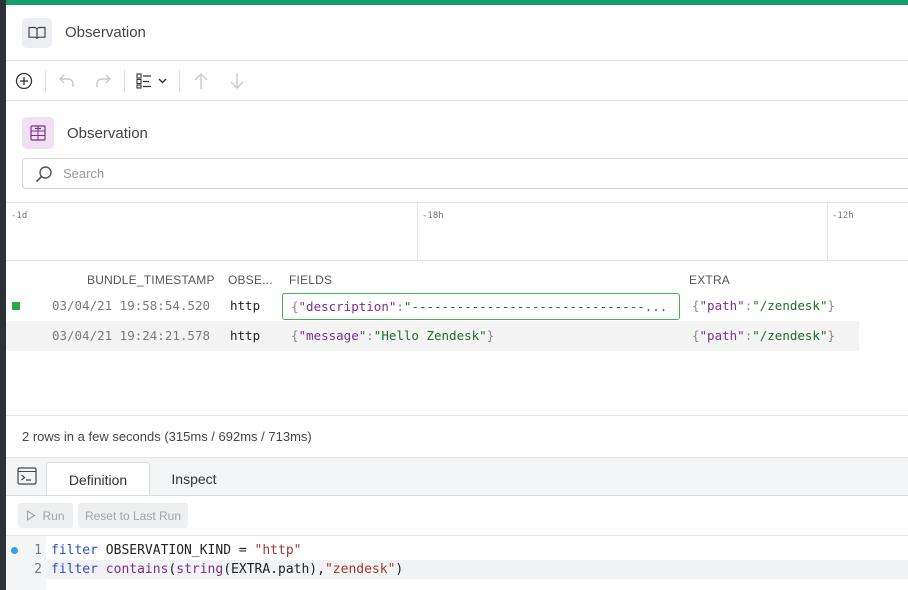 The image size is (908, 590). I want to click on undo-icon, so click(66, 80).